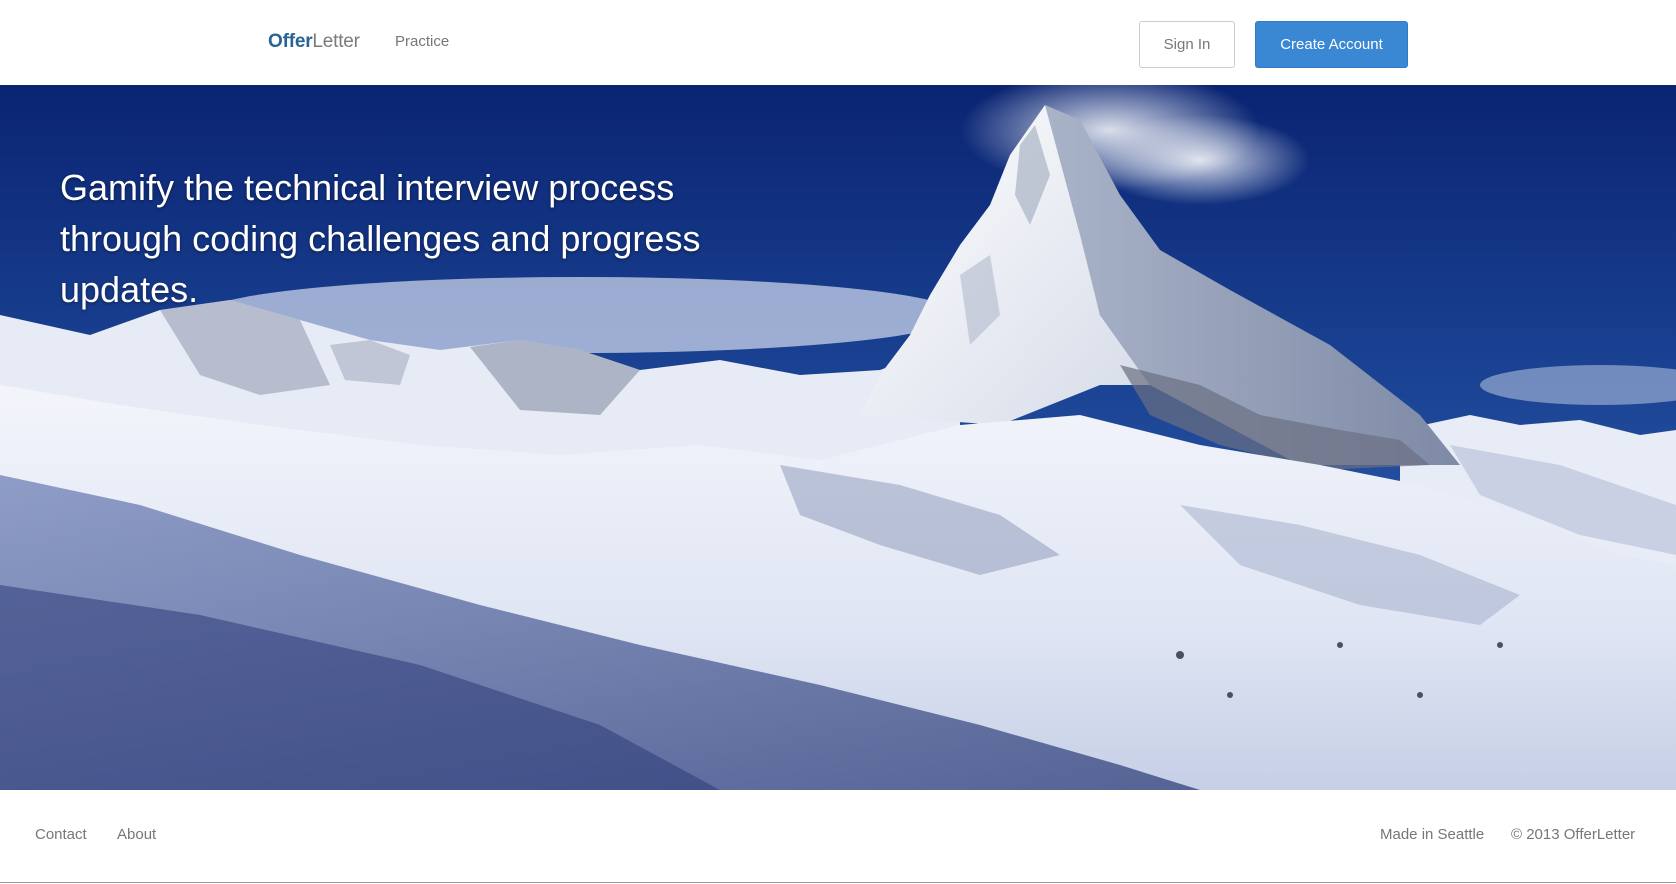 Image resolution: width=1676 pixels, height=884 pixels. Describe the element at coordinates (1573, 834) in the screenshot. I see `footer-copyright-text: © 2013 OfferLetter` at that location.